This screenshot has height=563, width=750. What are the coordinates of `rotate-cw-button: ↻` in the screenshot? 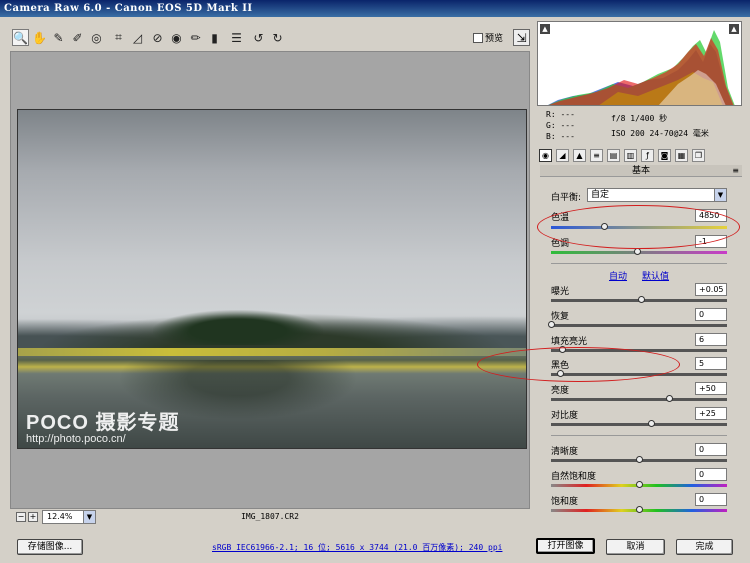 It's located at (277, 37).